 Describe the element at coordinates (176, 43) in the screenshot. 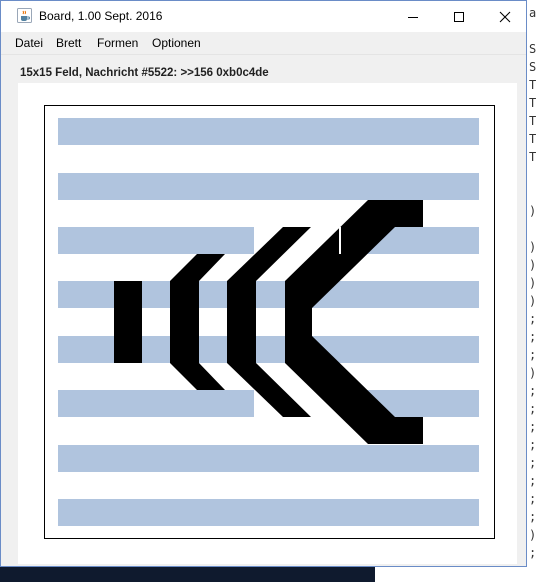

I see `menu-optionen: Optionen` at that location.